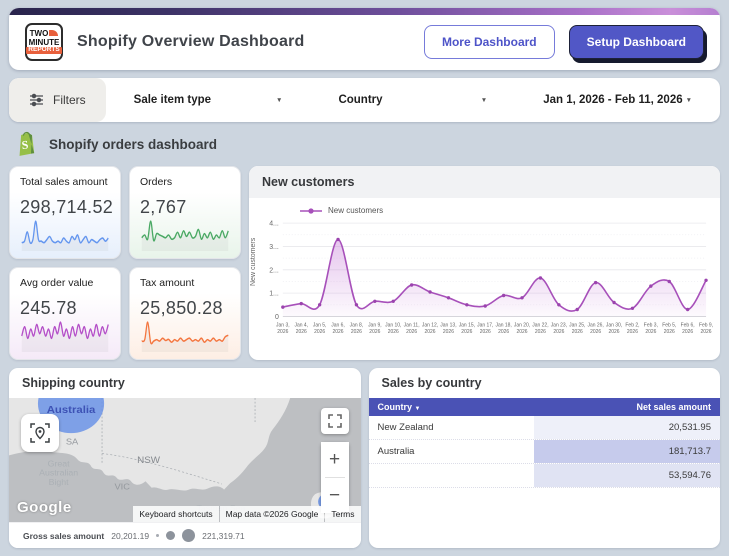  Describe the element at coordinates (277, 317) in the screenshot. I see `svg-text: 0` at that location.